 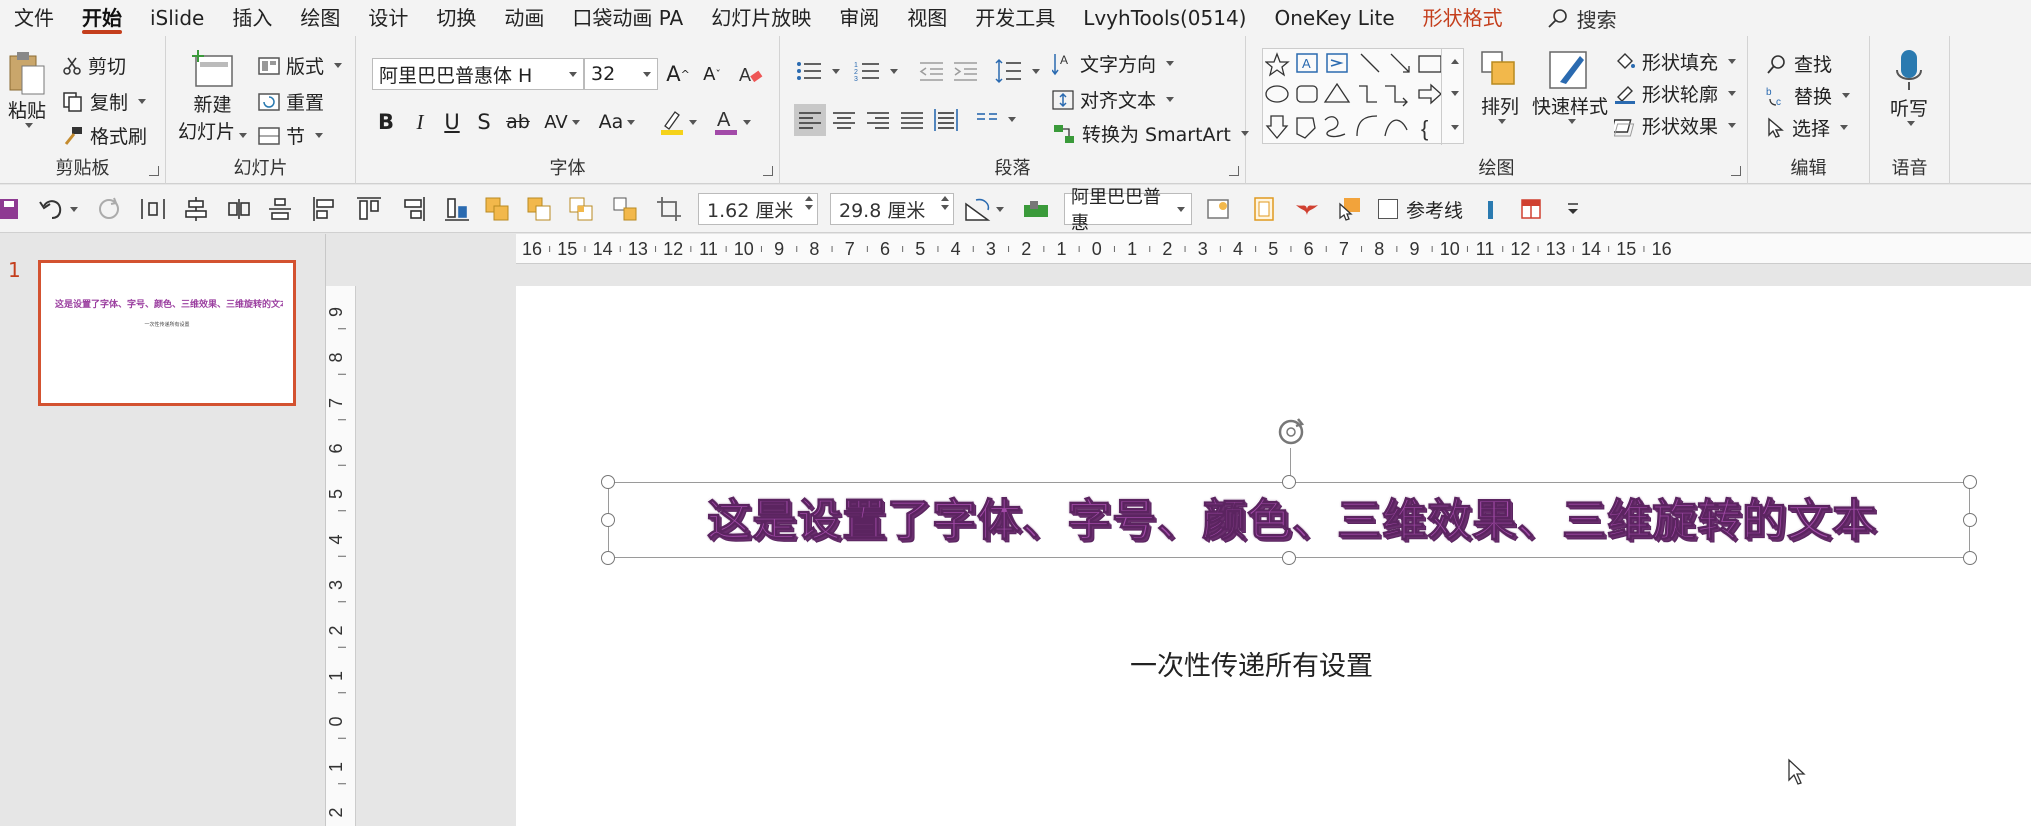 What do you see at coordinates (876, 71) in the screenshot?
I see `numbering-button: 123` at bounding box center [876, 71].